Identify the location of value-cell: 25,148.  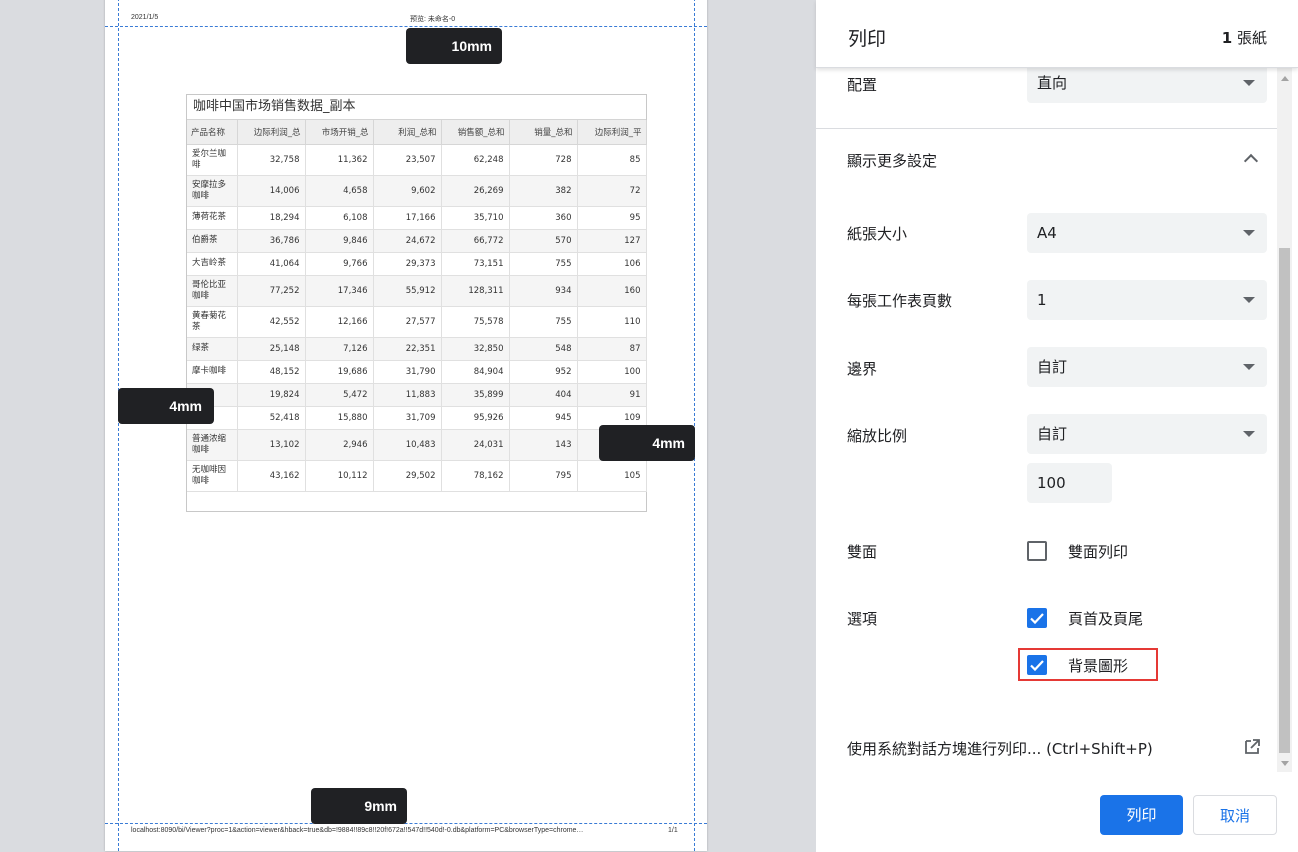
(271, 349).